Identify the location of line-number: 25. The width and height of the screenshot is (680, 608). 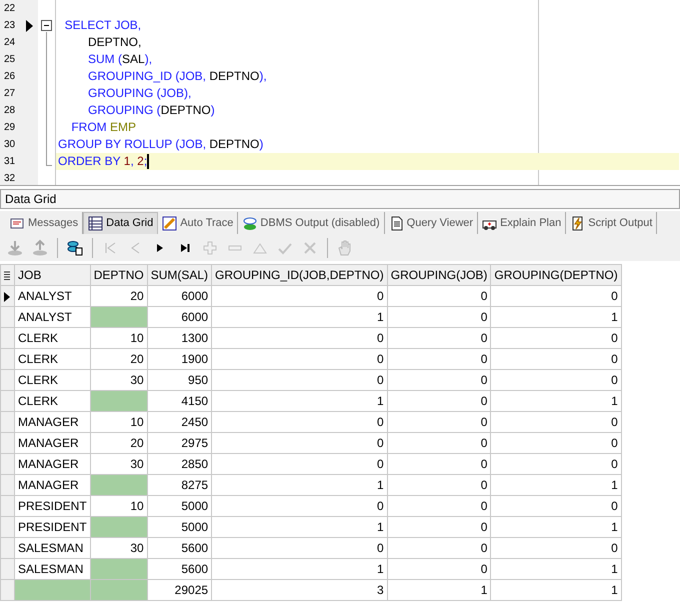
(10, 59).